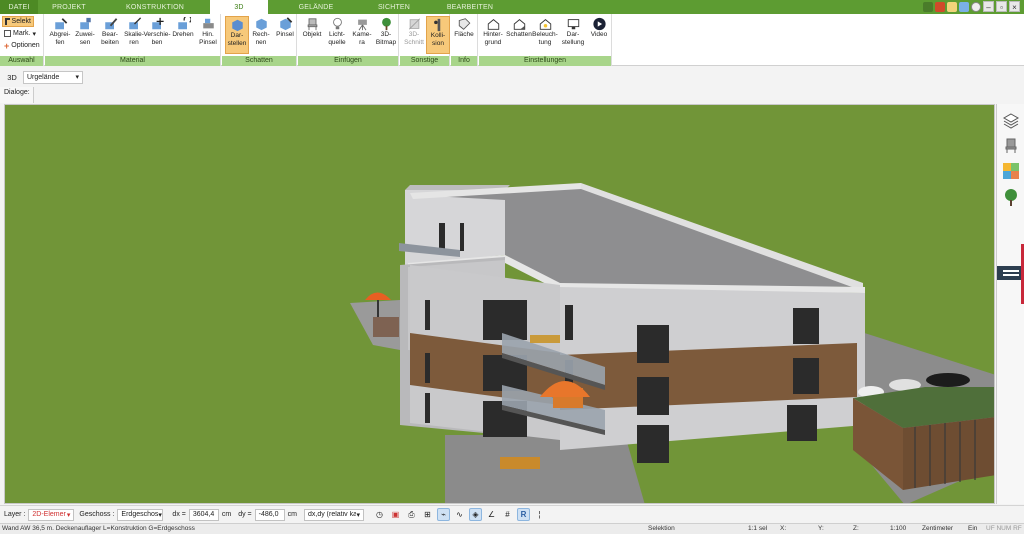 This screenshot has height=534, width=1024. I want to click on right-sidebar, so click(1010, 304).